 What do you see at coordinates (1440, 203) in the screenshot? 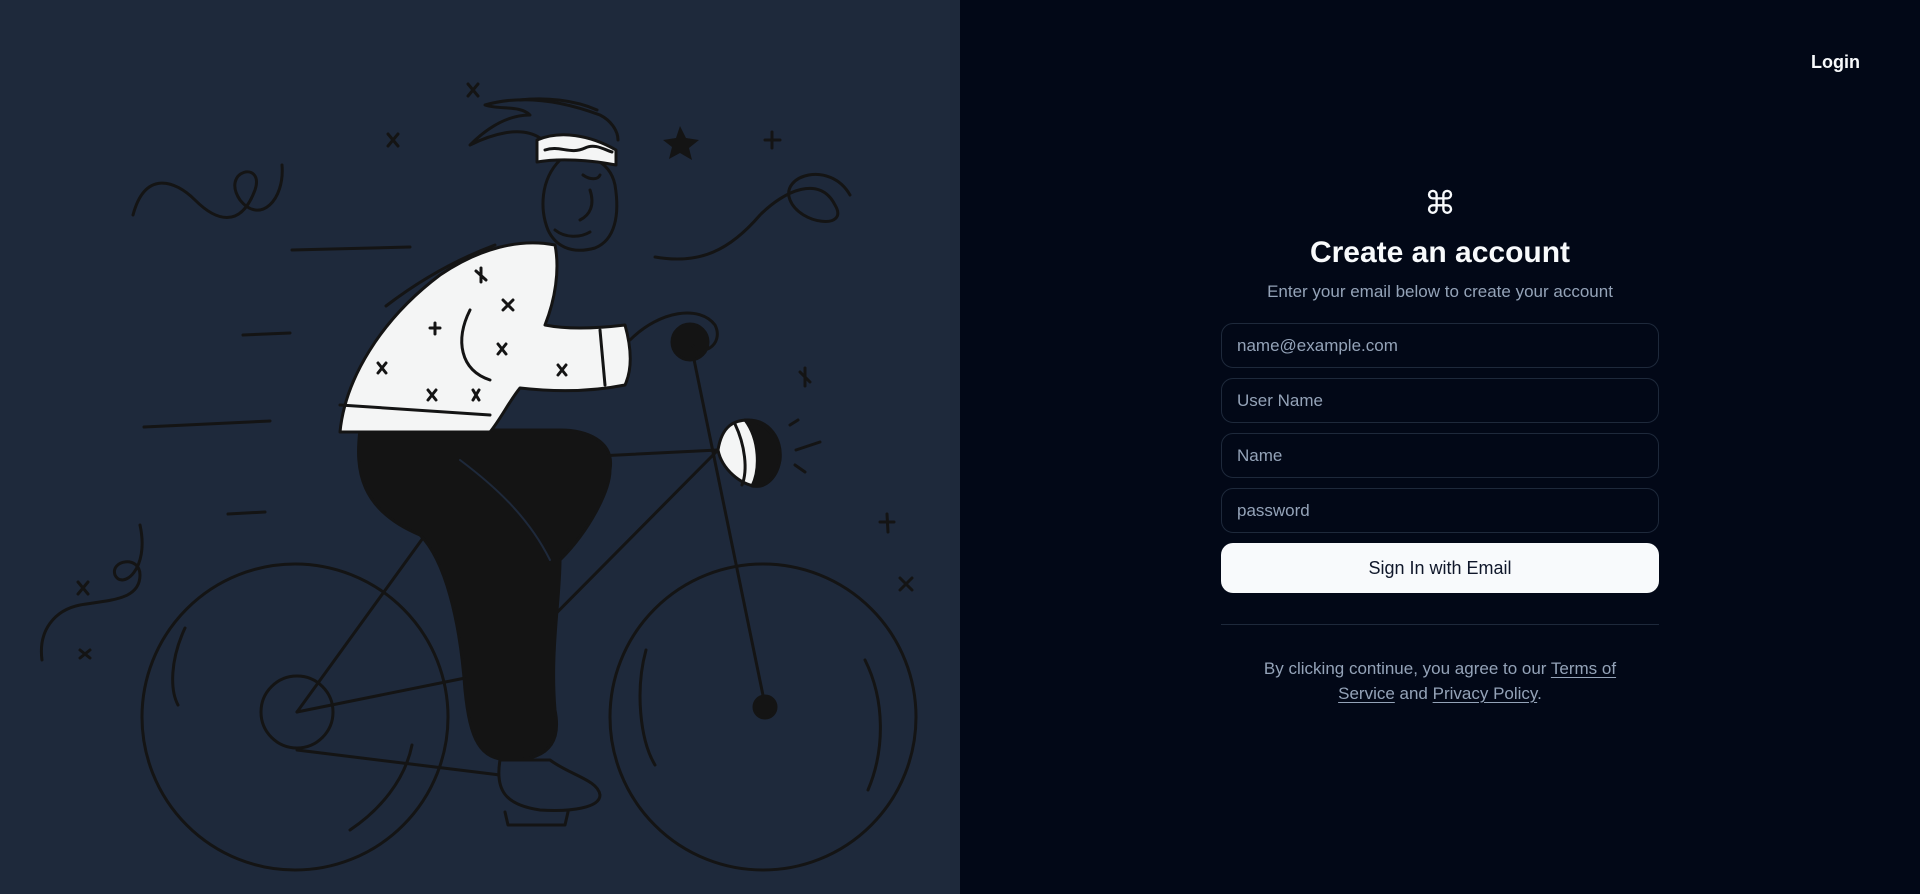
I see `command-icon: ⌘` at bounding box center [1440, 203].